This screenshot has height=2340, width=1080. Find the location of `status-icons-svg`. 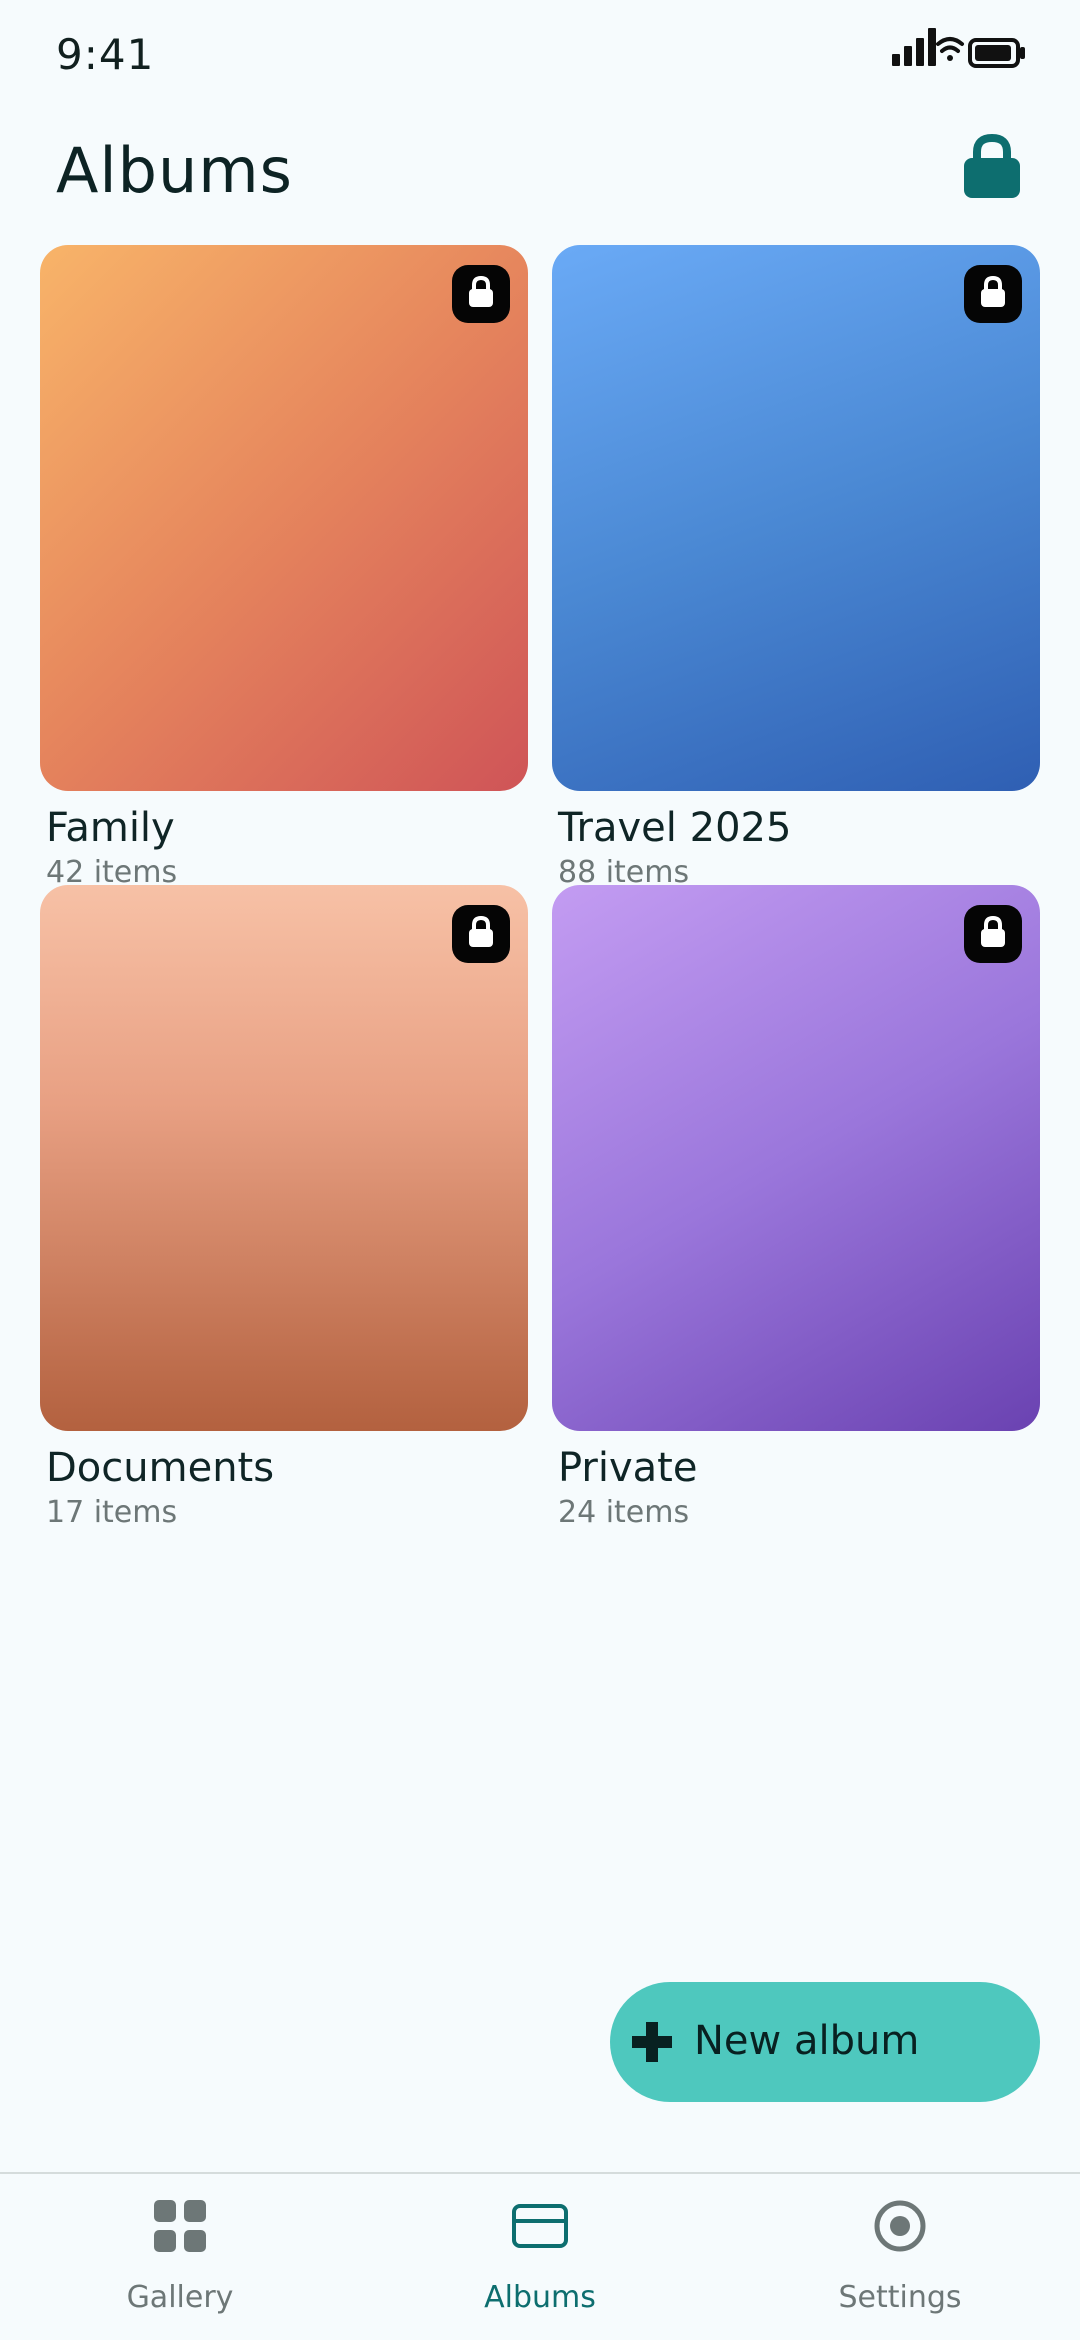

status-icons-svg is located at coordinates (958, 48).